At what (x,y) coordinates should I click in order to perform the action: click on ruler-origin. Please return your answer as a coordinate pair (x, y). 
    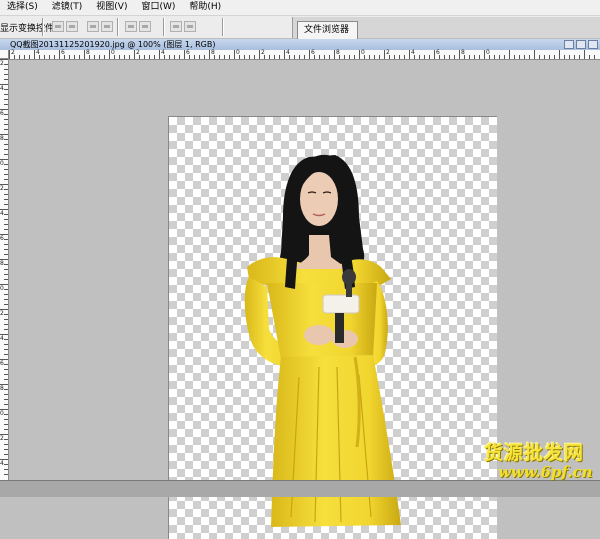
    Looking at the image, I should click on (4, 54).